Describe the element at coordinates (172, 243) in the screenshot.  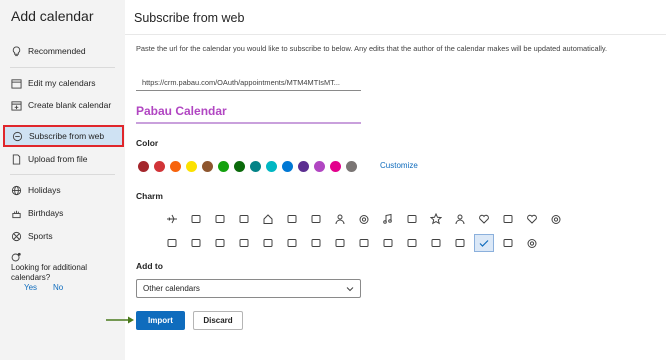
I see `clapper-icon` at that location.